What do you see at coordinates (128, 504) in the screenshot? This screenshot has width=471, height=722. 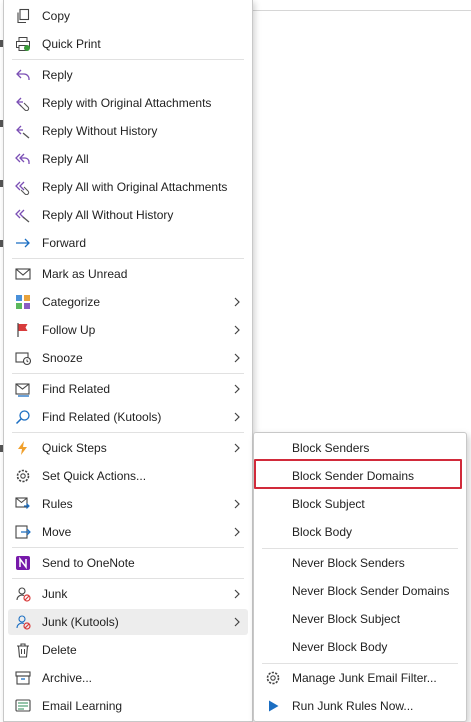 I see `menu-item-rules: Rules` at bounding box center [128, 504].